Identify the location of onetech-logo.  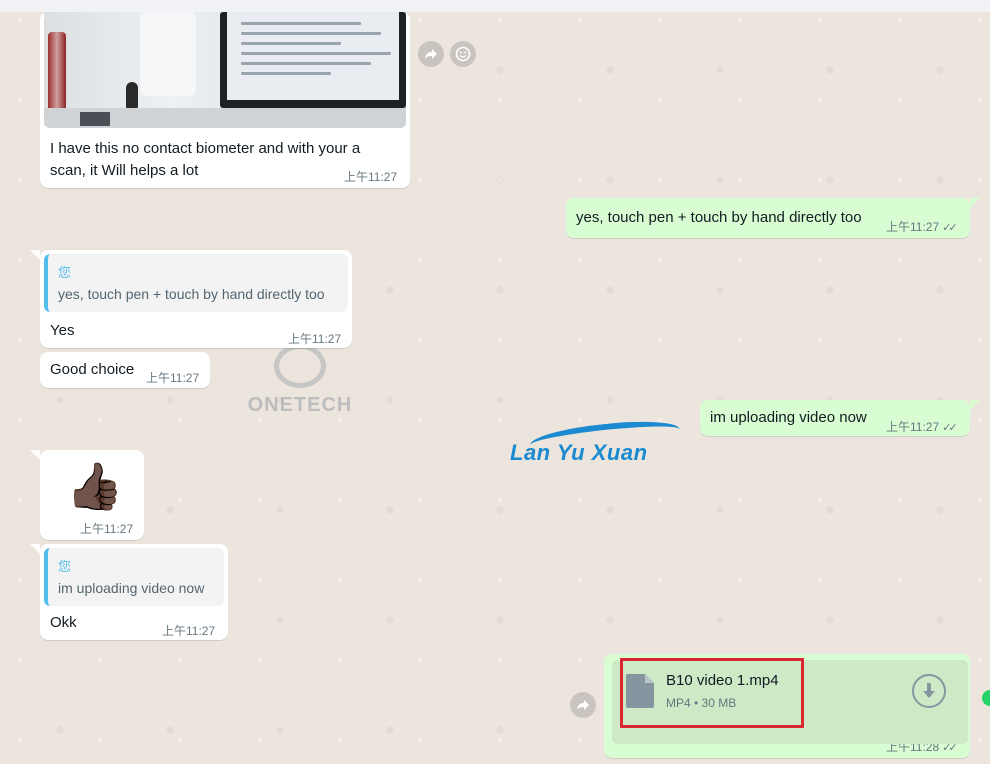
(300, 366).